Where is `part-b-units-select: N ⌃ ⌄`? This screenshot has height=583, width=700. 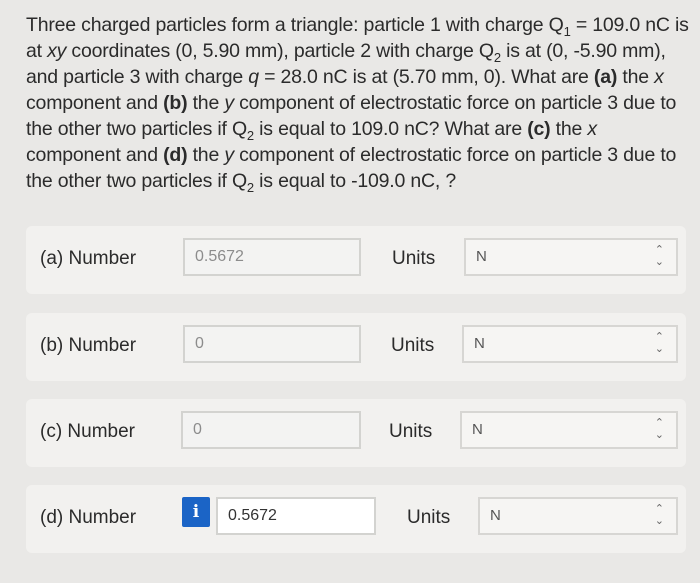
part-b-units-select: N ⌃ ⌄ is located at coordinates (570, 344).